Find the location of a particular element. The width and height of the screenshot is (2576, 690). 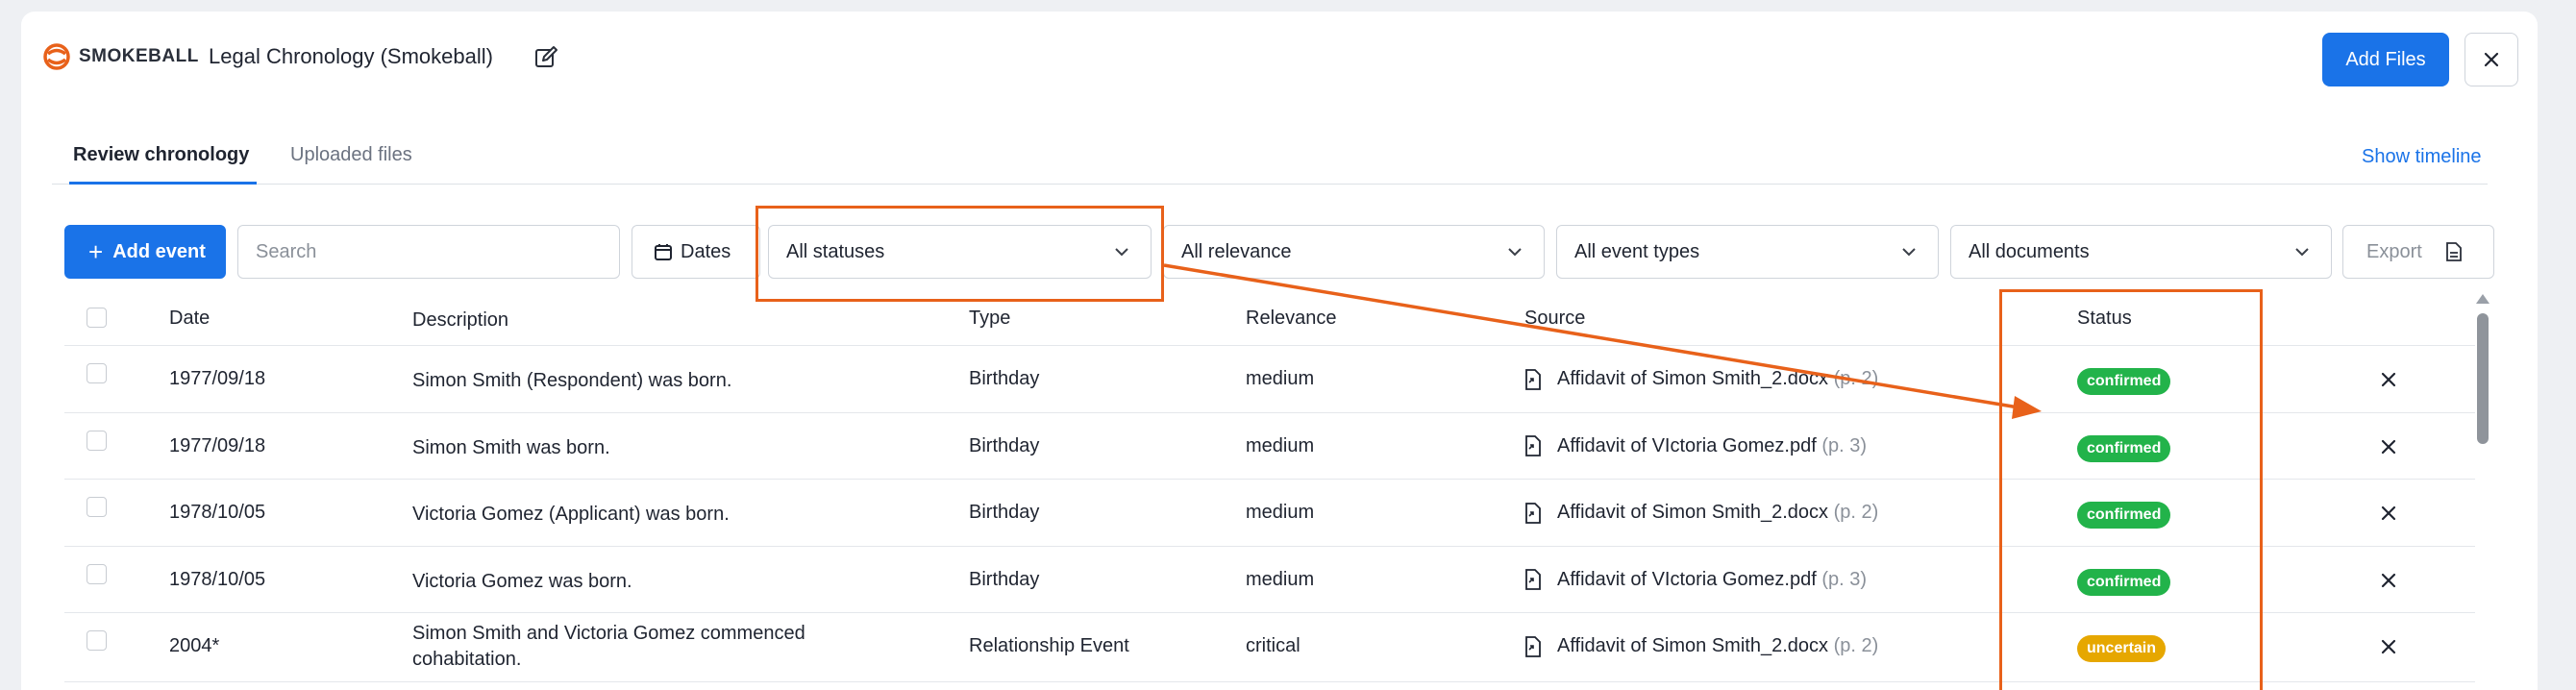

column-header-type: Type is located at coordinates (990, 319).